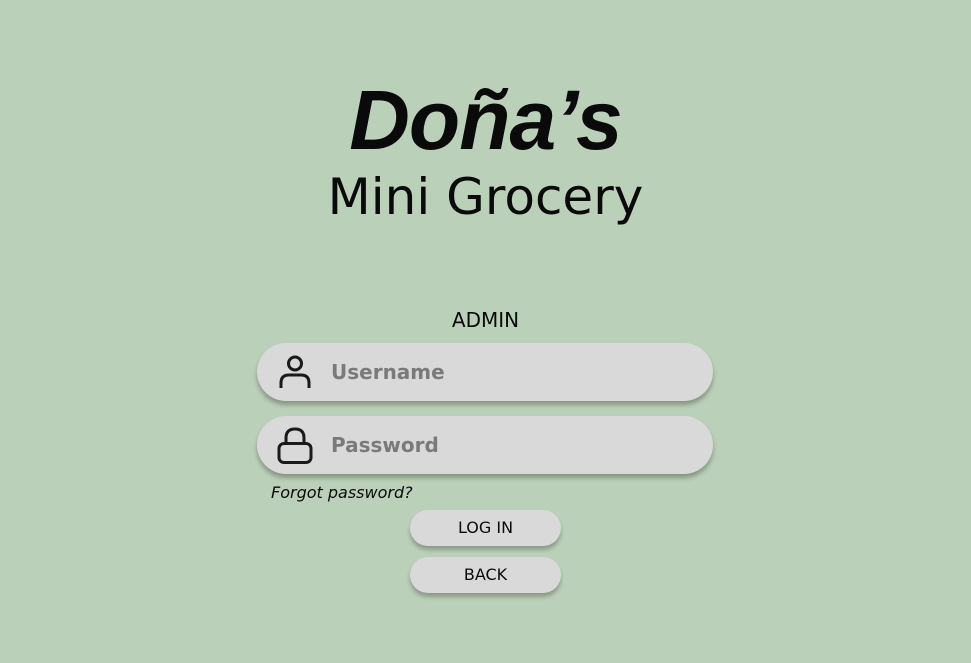  I want to click on username-input, so click(511, 372).